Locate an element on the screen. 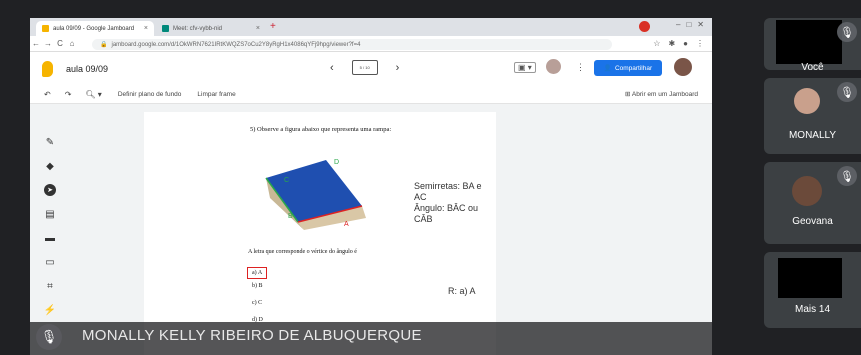 Image resolution: width=861 pixels, height=355 pixels. jam-title: aula 09/09 is located at coordinates (87, 69).